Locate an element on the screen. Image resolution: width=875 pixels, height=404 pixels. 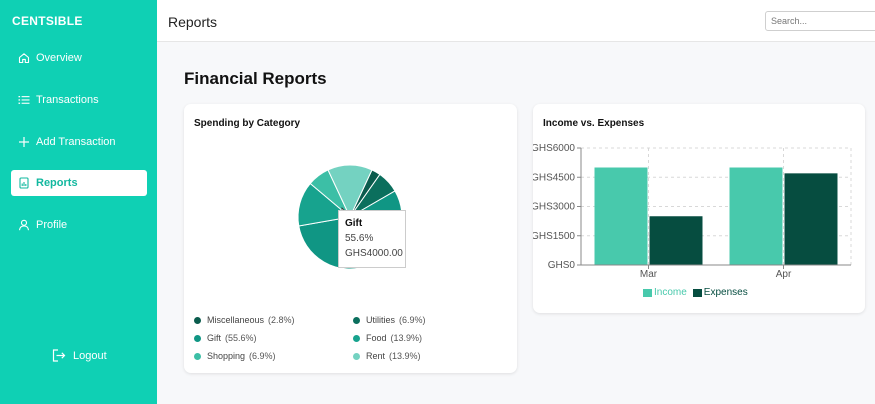
legend-label: Miscellaneous is located at coordinates (236, 320).